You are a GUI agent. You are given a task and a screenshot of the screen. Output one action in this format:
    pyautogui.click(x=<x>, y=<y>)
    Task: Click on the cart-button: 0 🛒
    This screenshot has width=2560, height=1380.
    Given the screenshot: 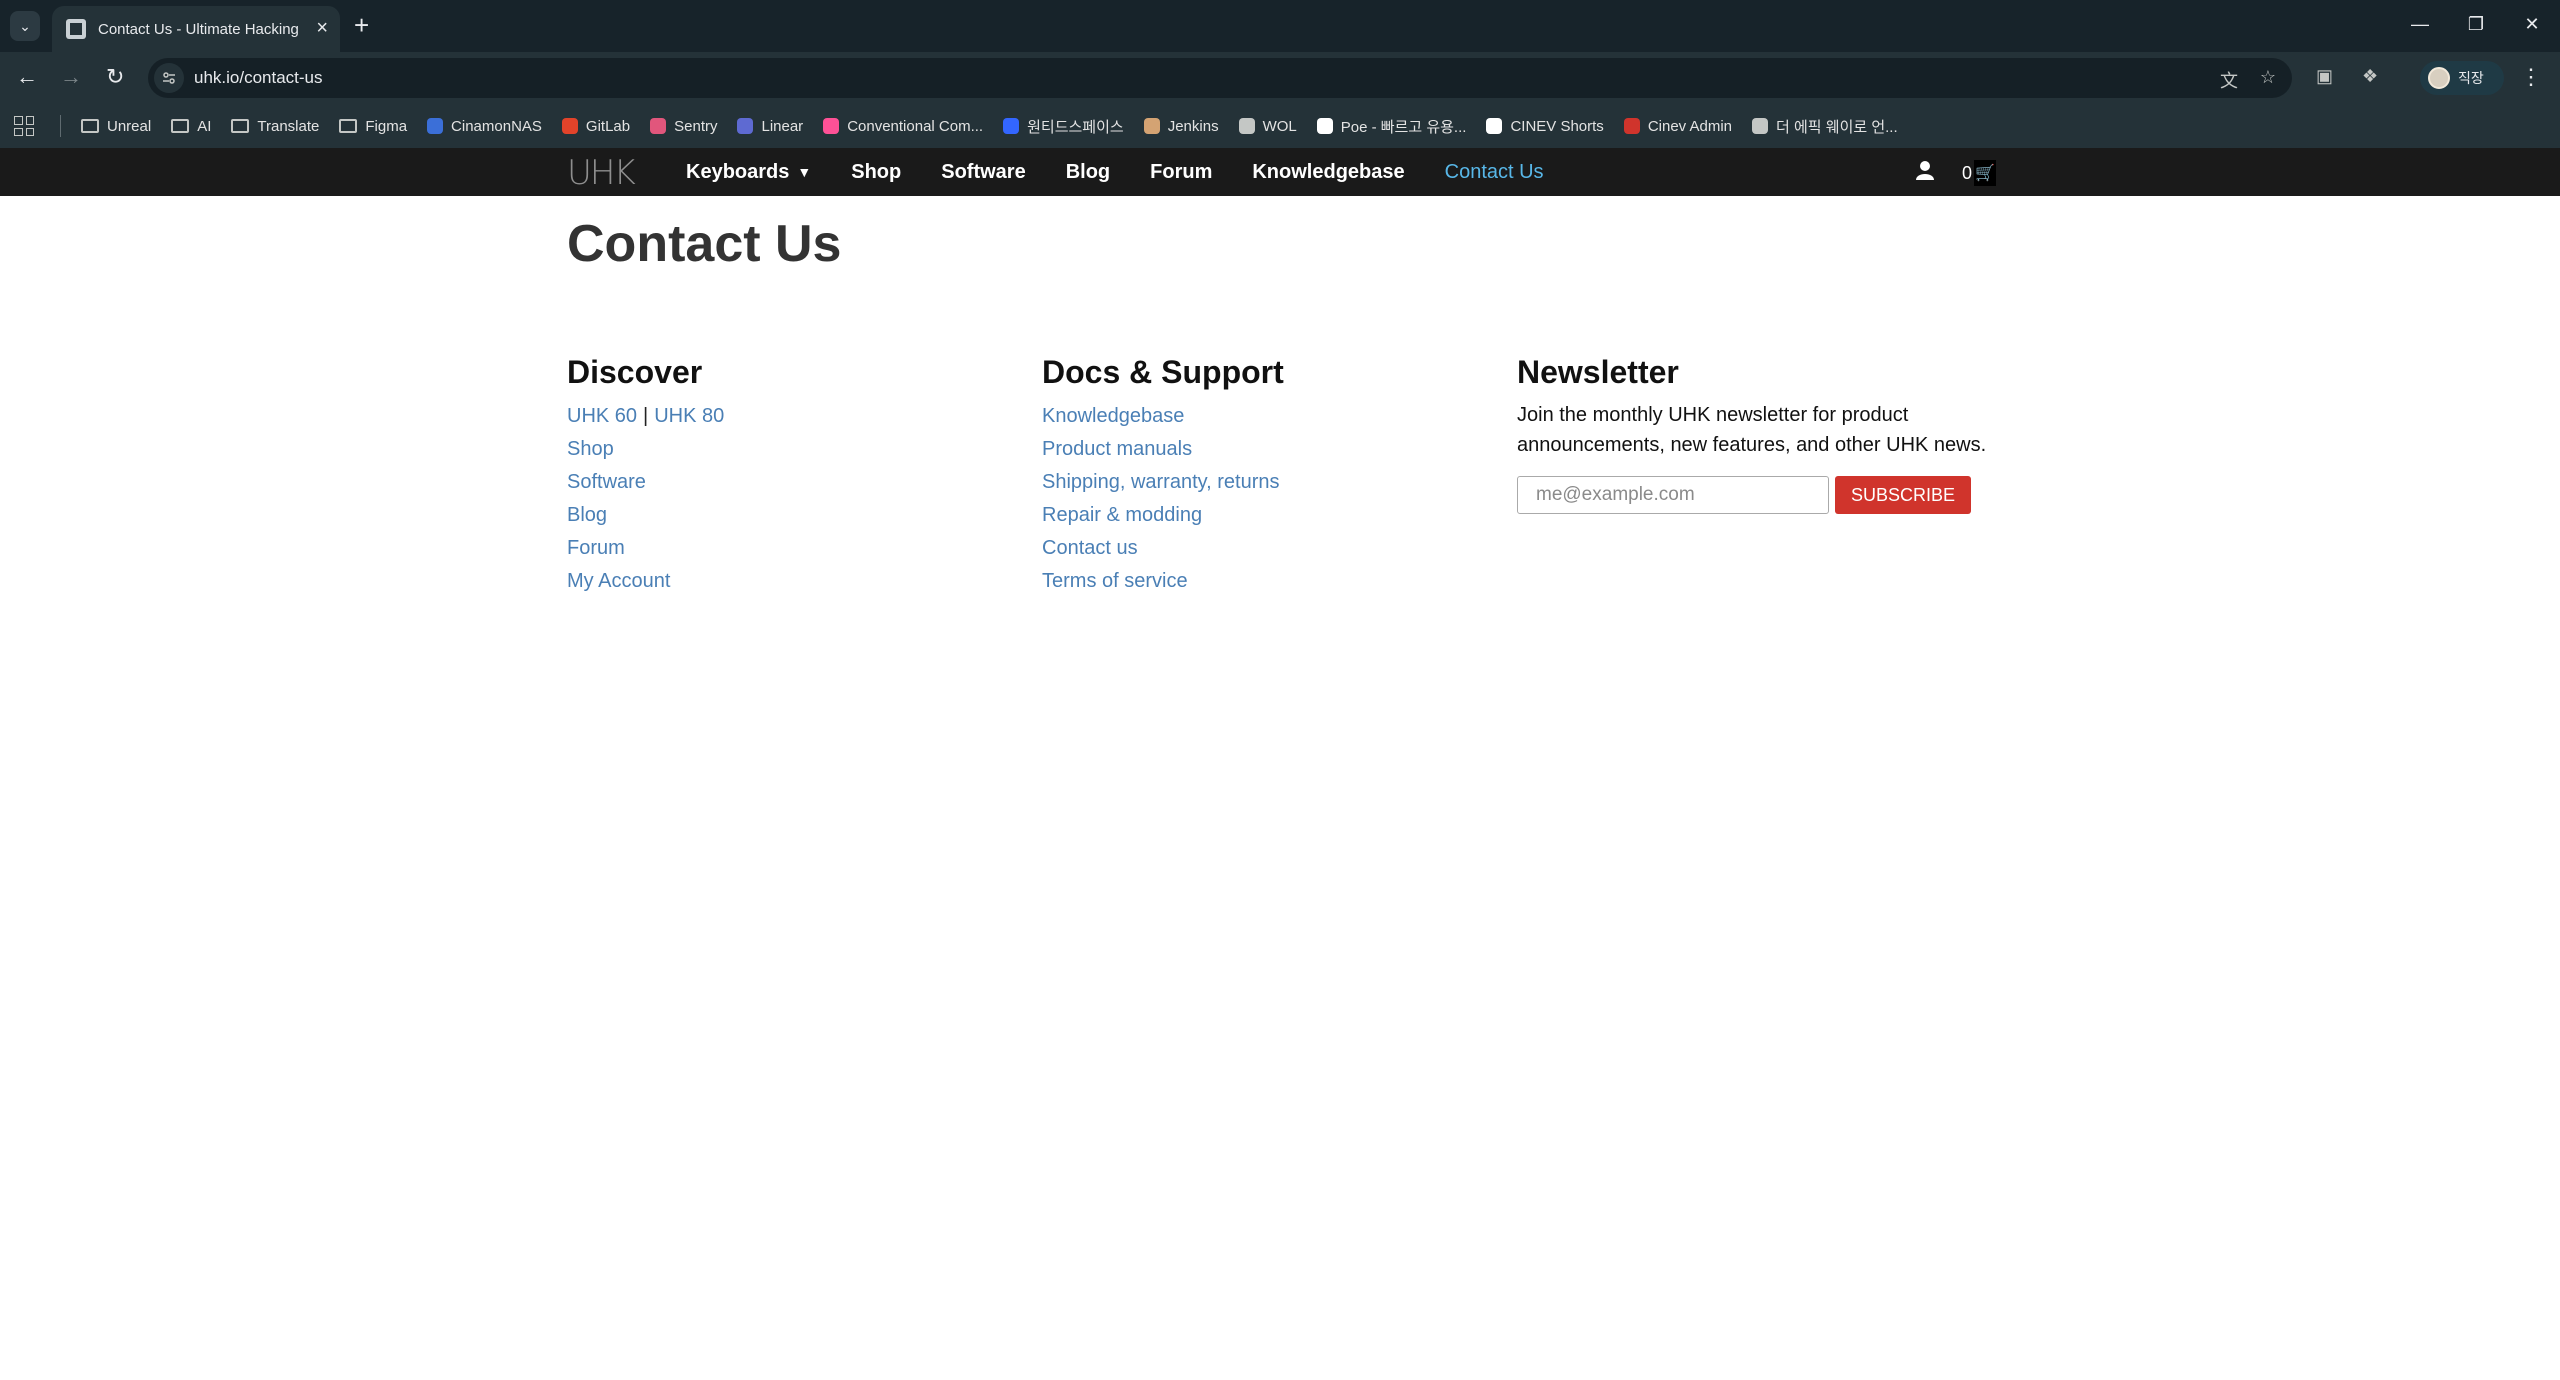 What is the action you would take?
    pyautogui.click(x=1979, y=173)
    